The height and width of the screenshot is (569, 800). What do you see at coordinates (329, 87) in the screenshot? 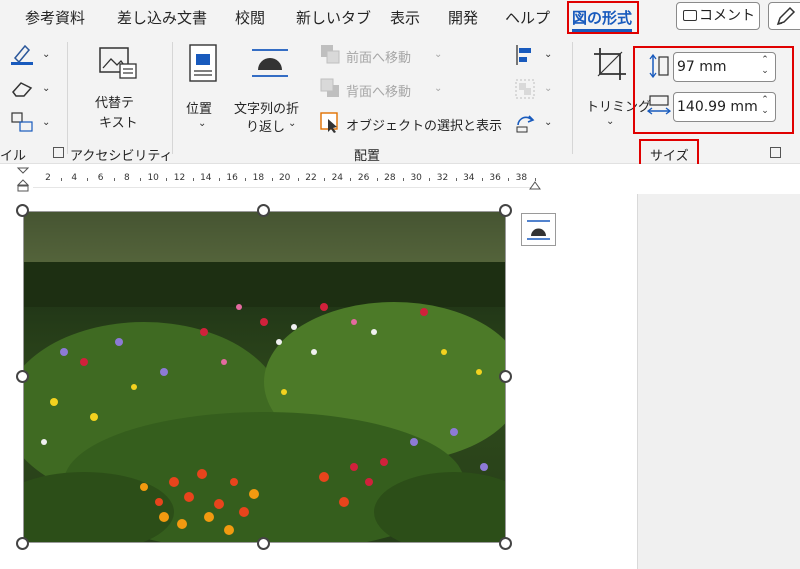
I see `send-backward-icon` at bounding box center [329, 87].